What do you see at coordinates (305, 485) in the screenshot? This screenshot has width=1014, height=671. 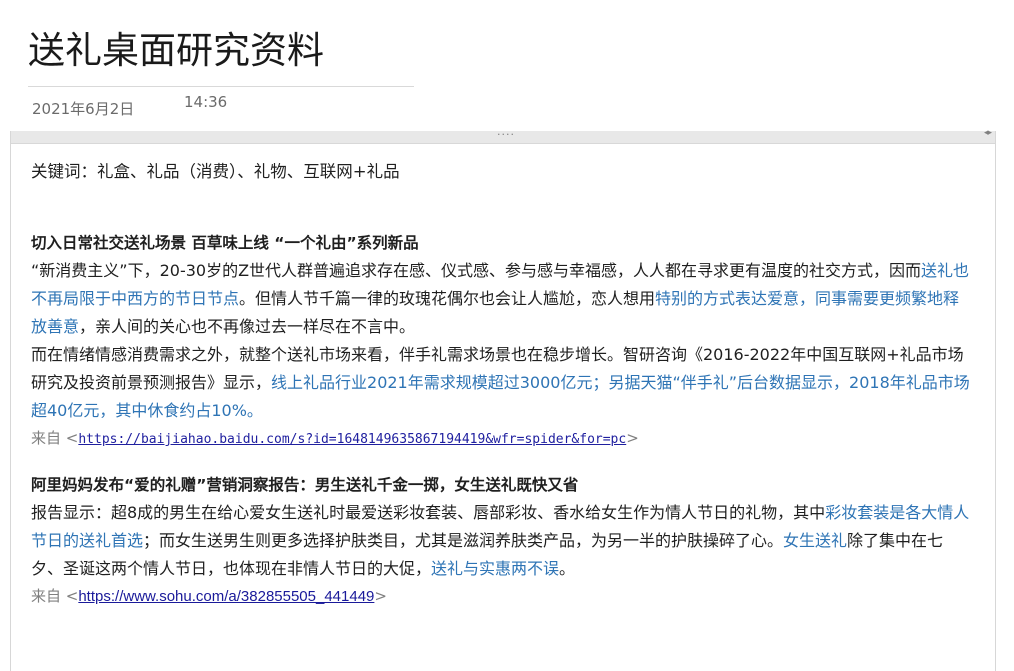 I see `article-heading: 阿里妈妈发布“爱的礼赠”营销洞察报告：男生送礼千金一掷，女生送礼既快又省` at bounding box center [305, 485].